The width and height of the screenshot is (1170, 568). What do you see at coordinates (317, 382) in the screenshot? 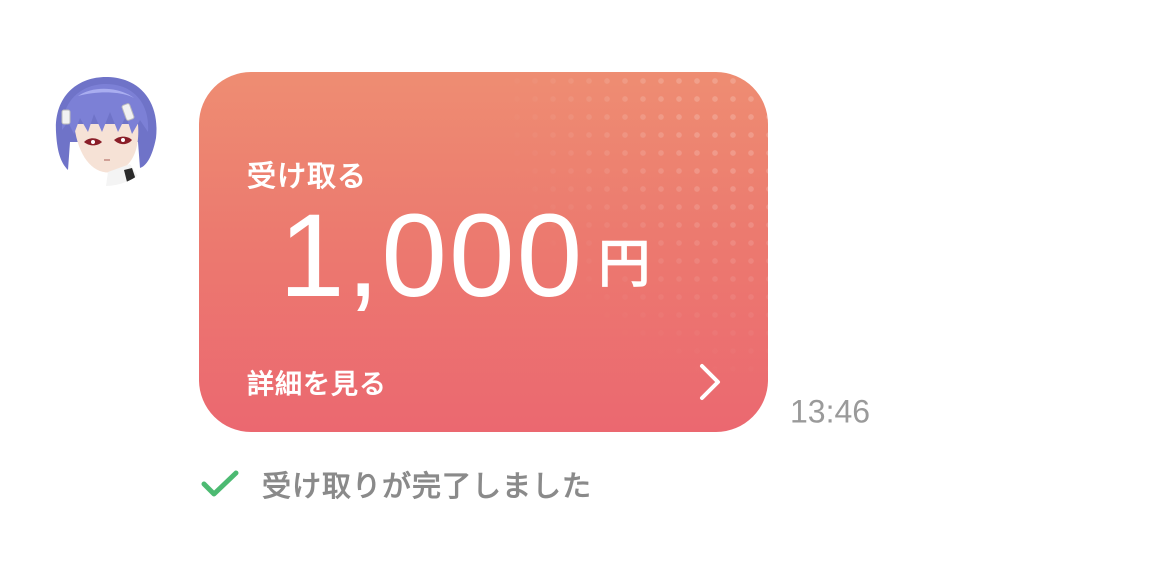
I see `view-details-link: 詳細を見る` at bounding box center [317, 382].